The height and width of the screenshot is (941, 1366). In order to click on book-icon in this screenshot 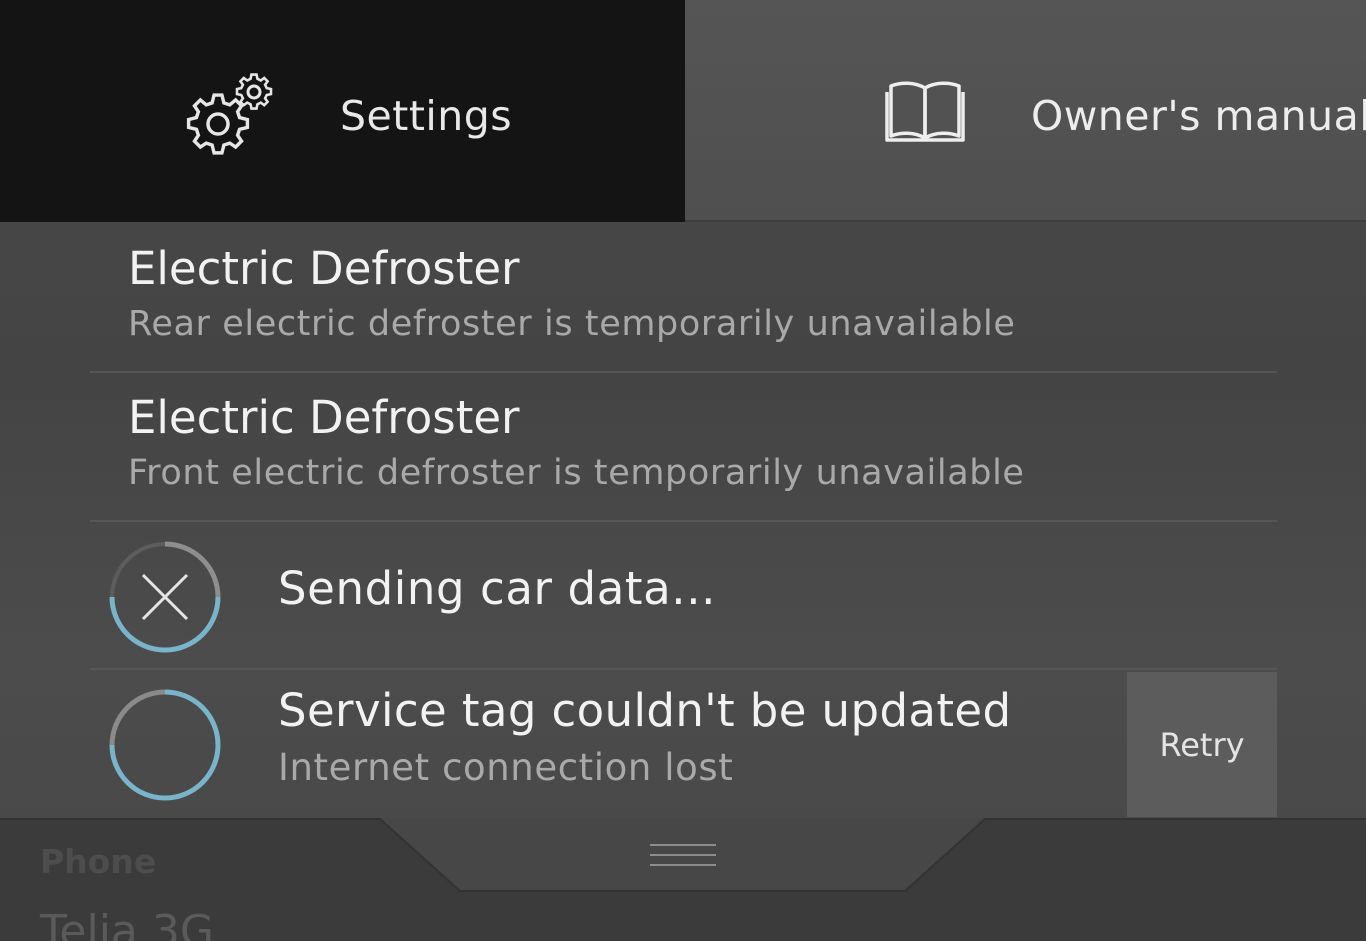, I will do `click(925, 111)`.